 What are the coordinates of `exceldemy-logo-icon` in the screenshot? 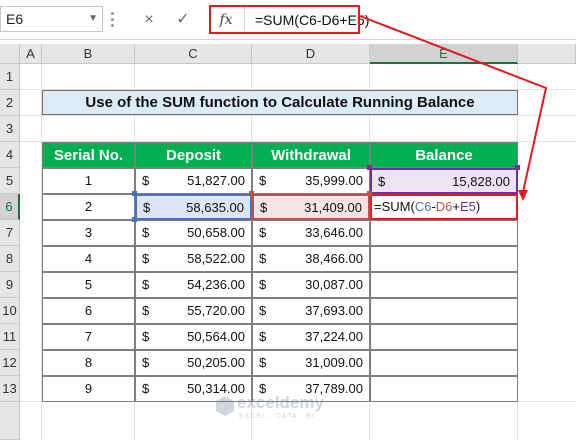 It's located at (225, 406).